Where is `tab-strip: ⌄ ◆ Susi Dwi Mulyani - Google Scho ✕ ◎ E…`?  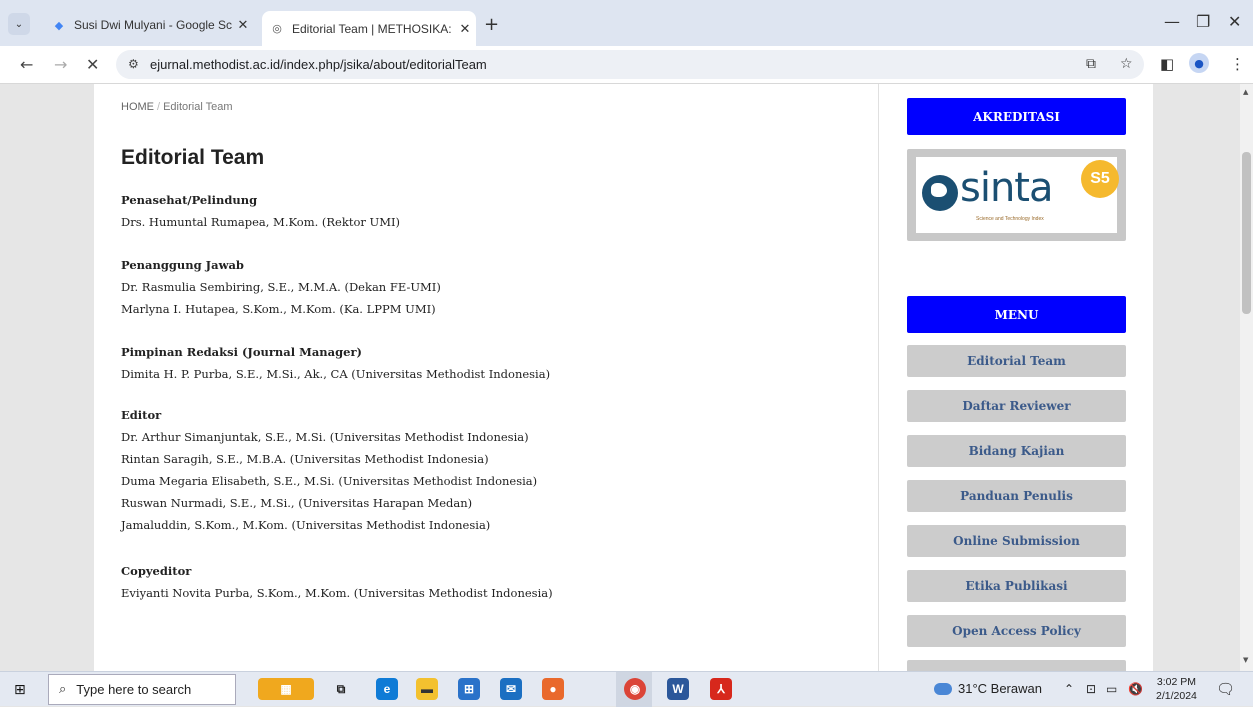
tab-strip: ⌄ ◆ Susi Dwi Mulyani - Google Scho ✕ ◎ E… is located at coordinates (626, 23).